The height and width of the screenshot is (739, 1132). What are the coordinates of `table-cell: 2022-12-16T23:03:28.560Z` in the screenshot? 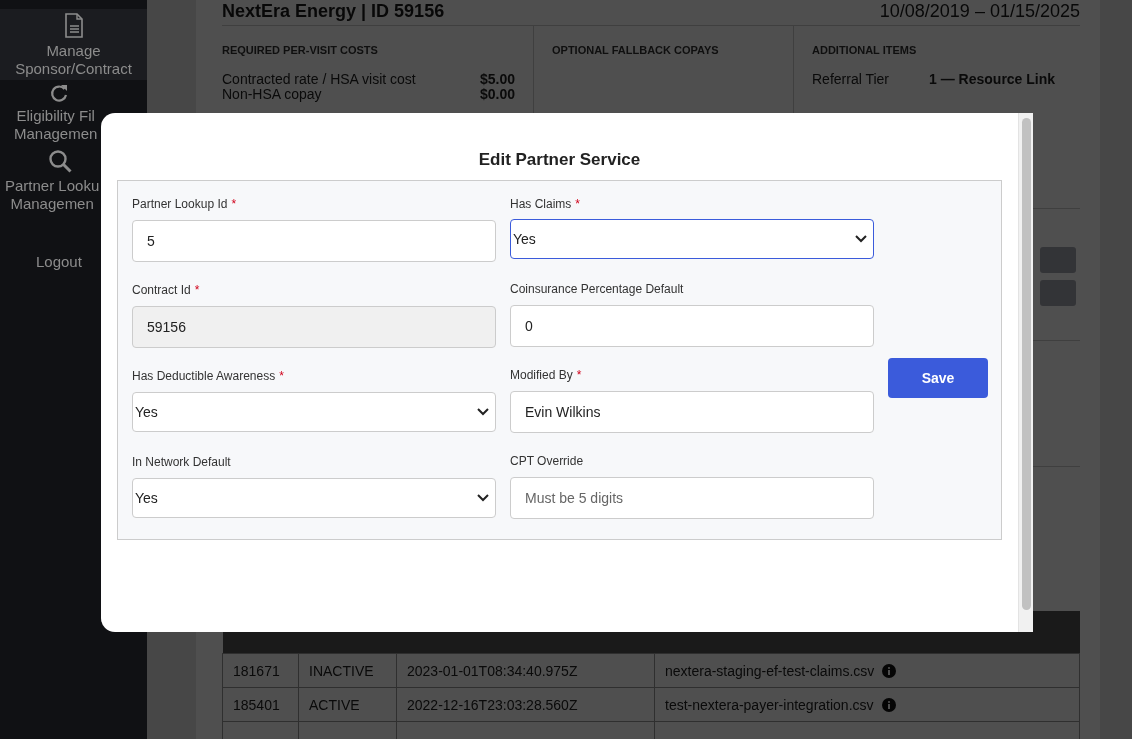 It's located at (525, 704).